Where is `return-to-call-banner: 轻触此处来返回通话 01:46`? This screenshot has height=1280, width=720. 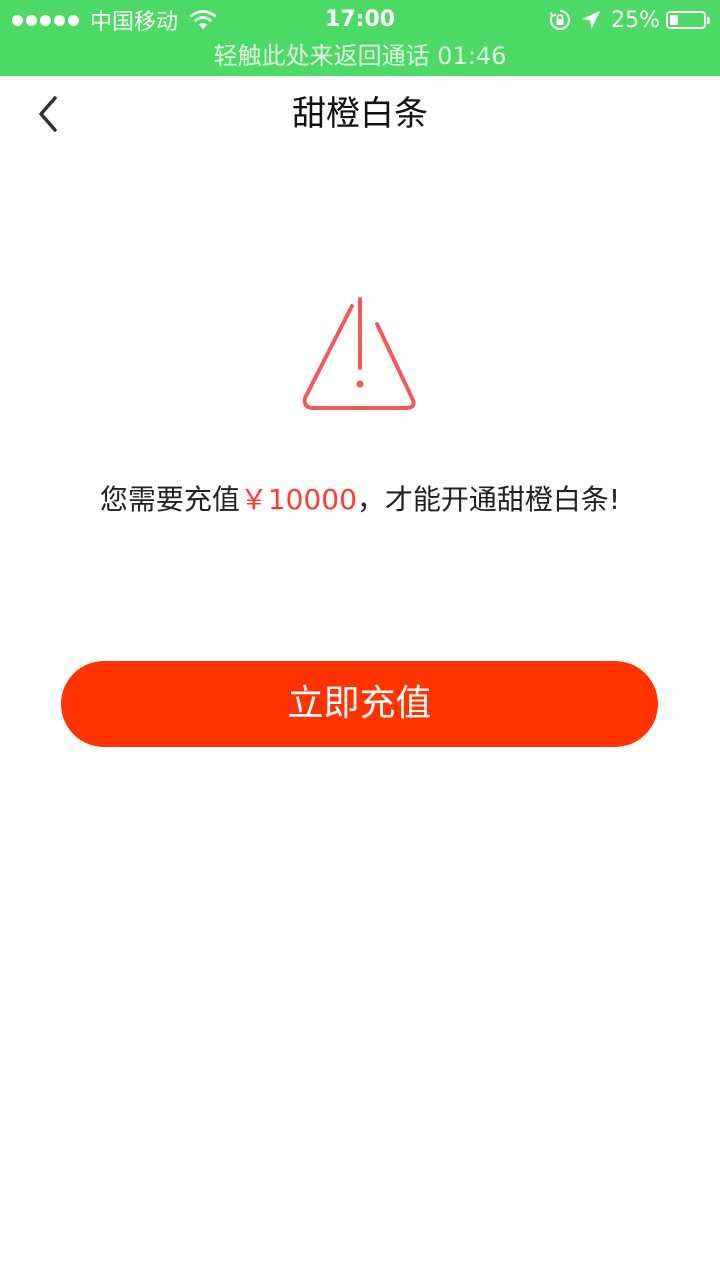 return-to-call-banner: 轻触此处来返回通话 01:46 is located at coordinates (360, 56).